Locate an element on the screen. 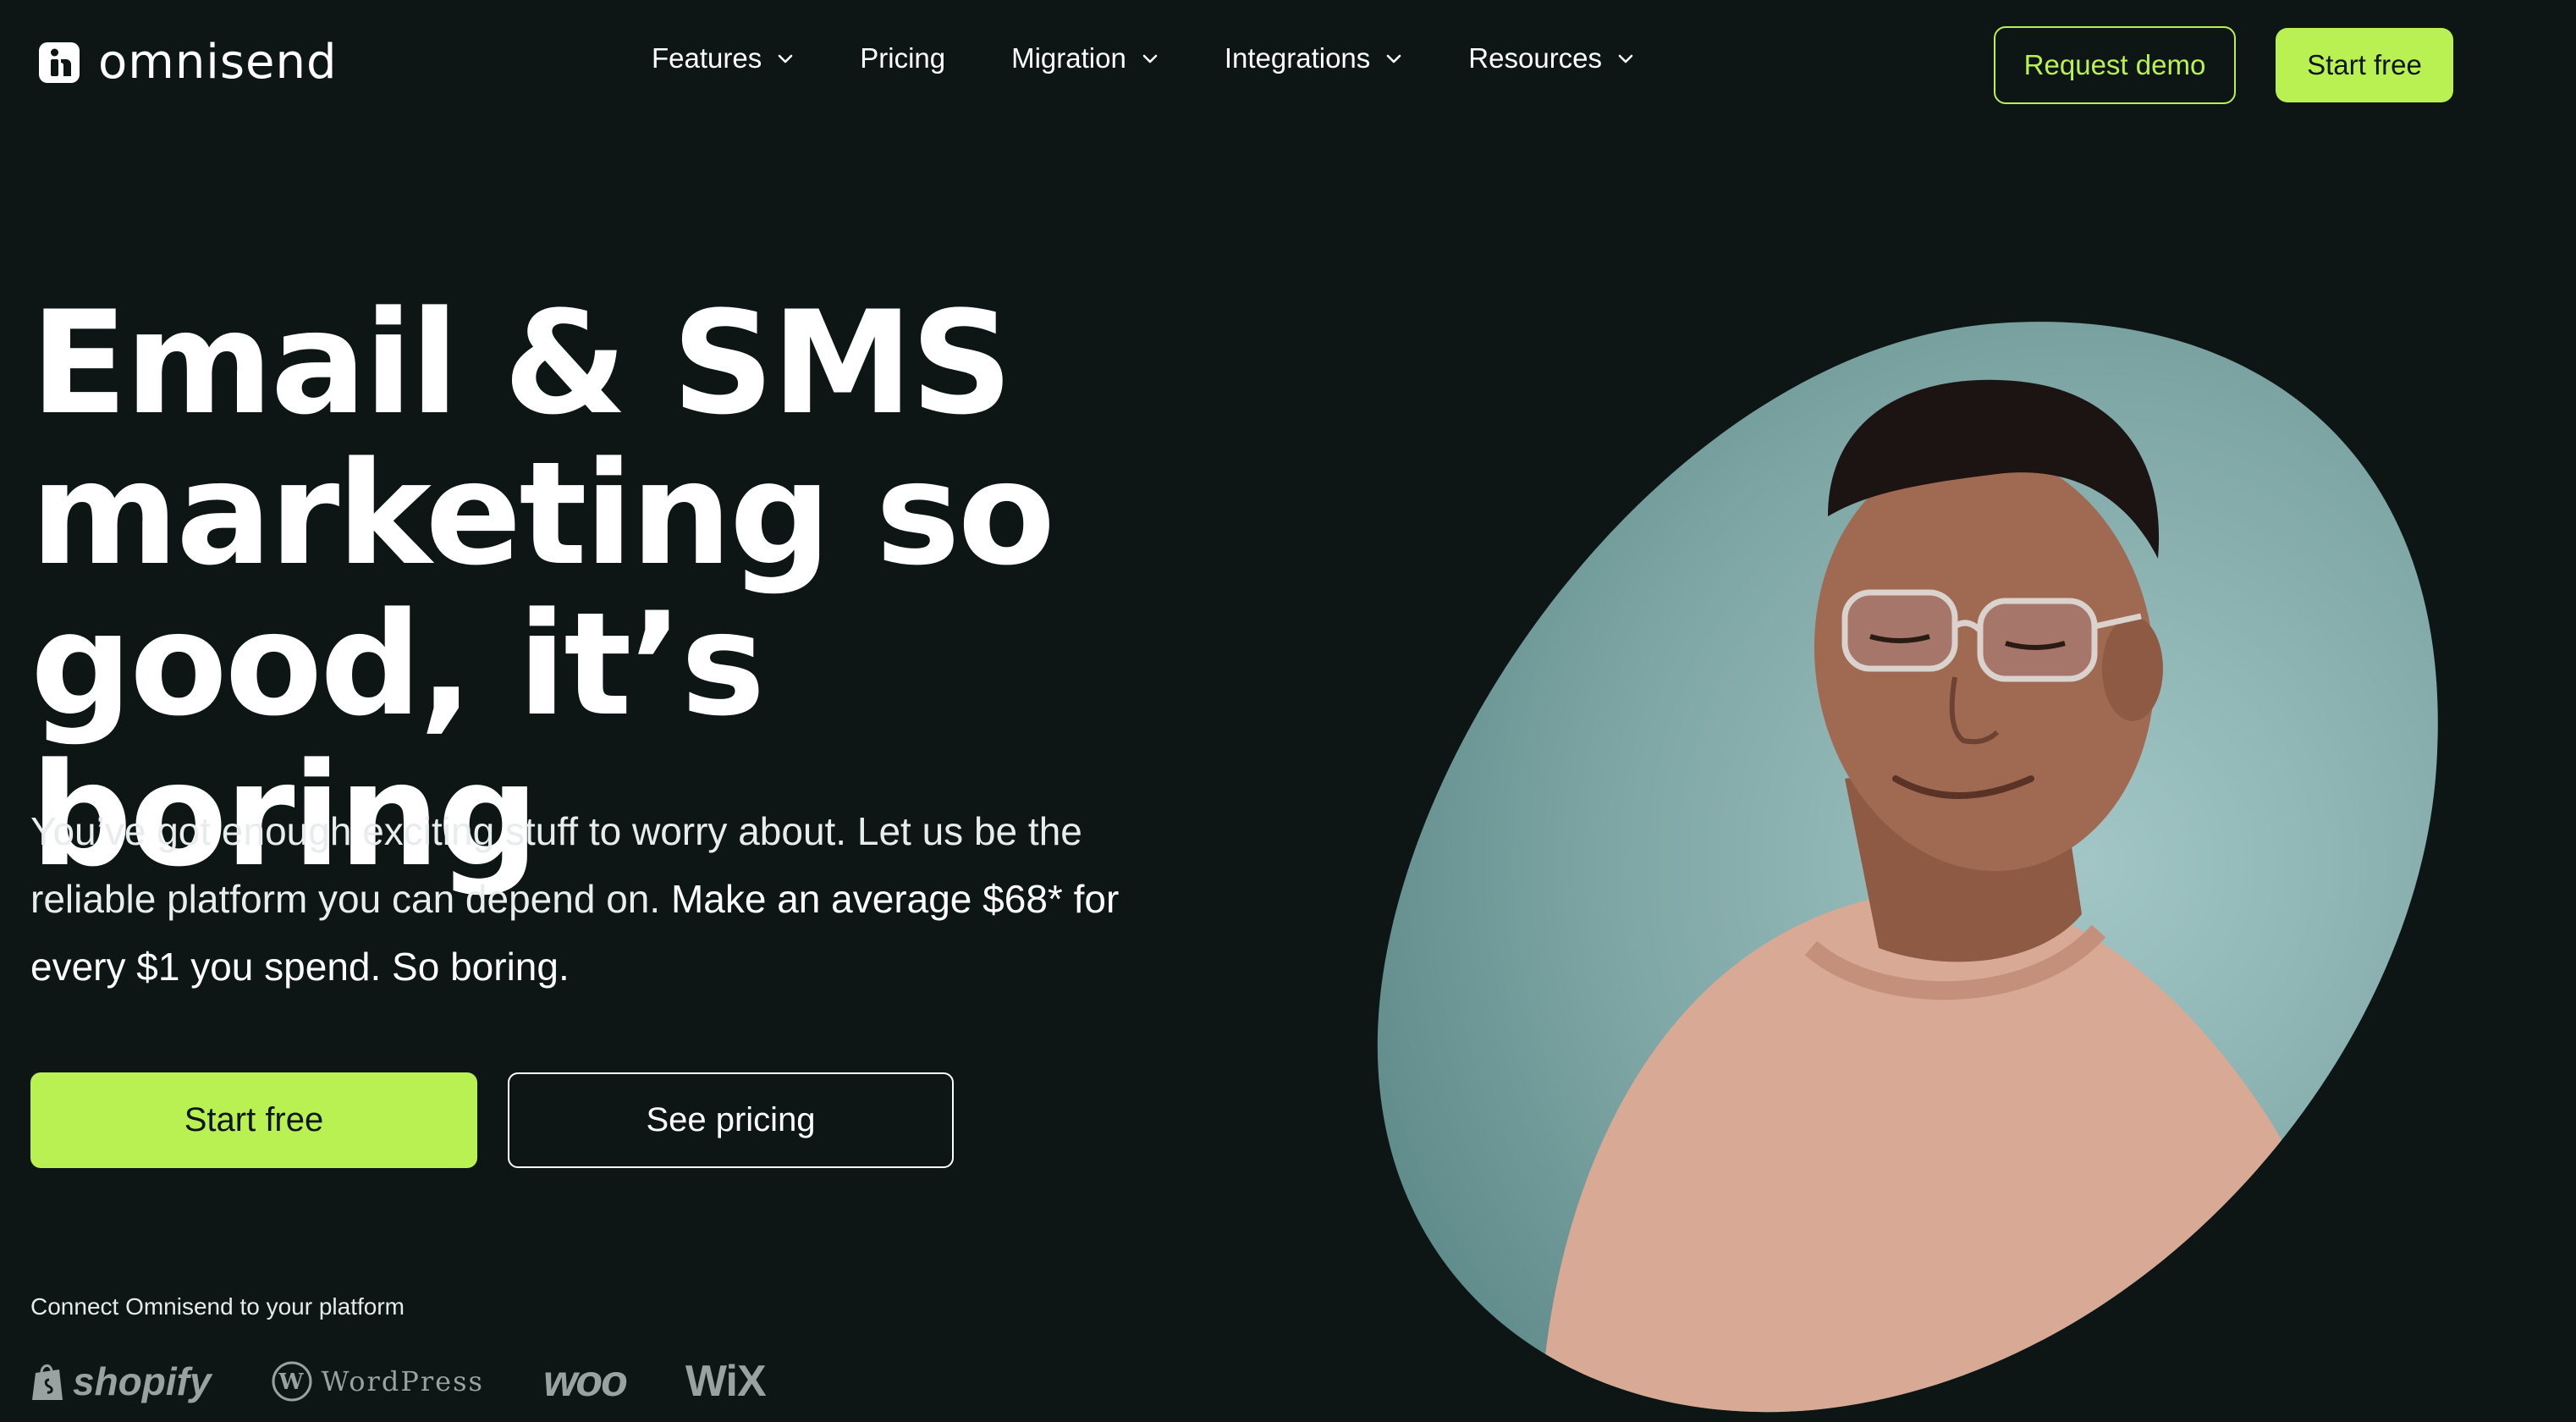 The image size is (2576, 1422). logo-wordmark: omnisend is located at coordinates (218, 62).